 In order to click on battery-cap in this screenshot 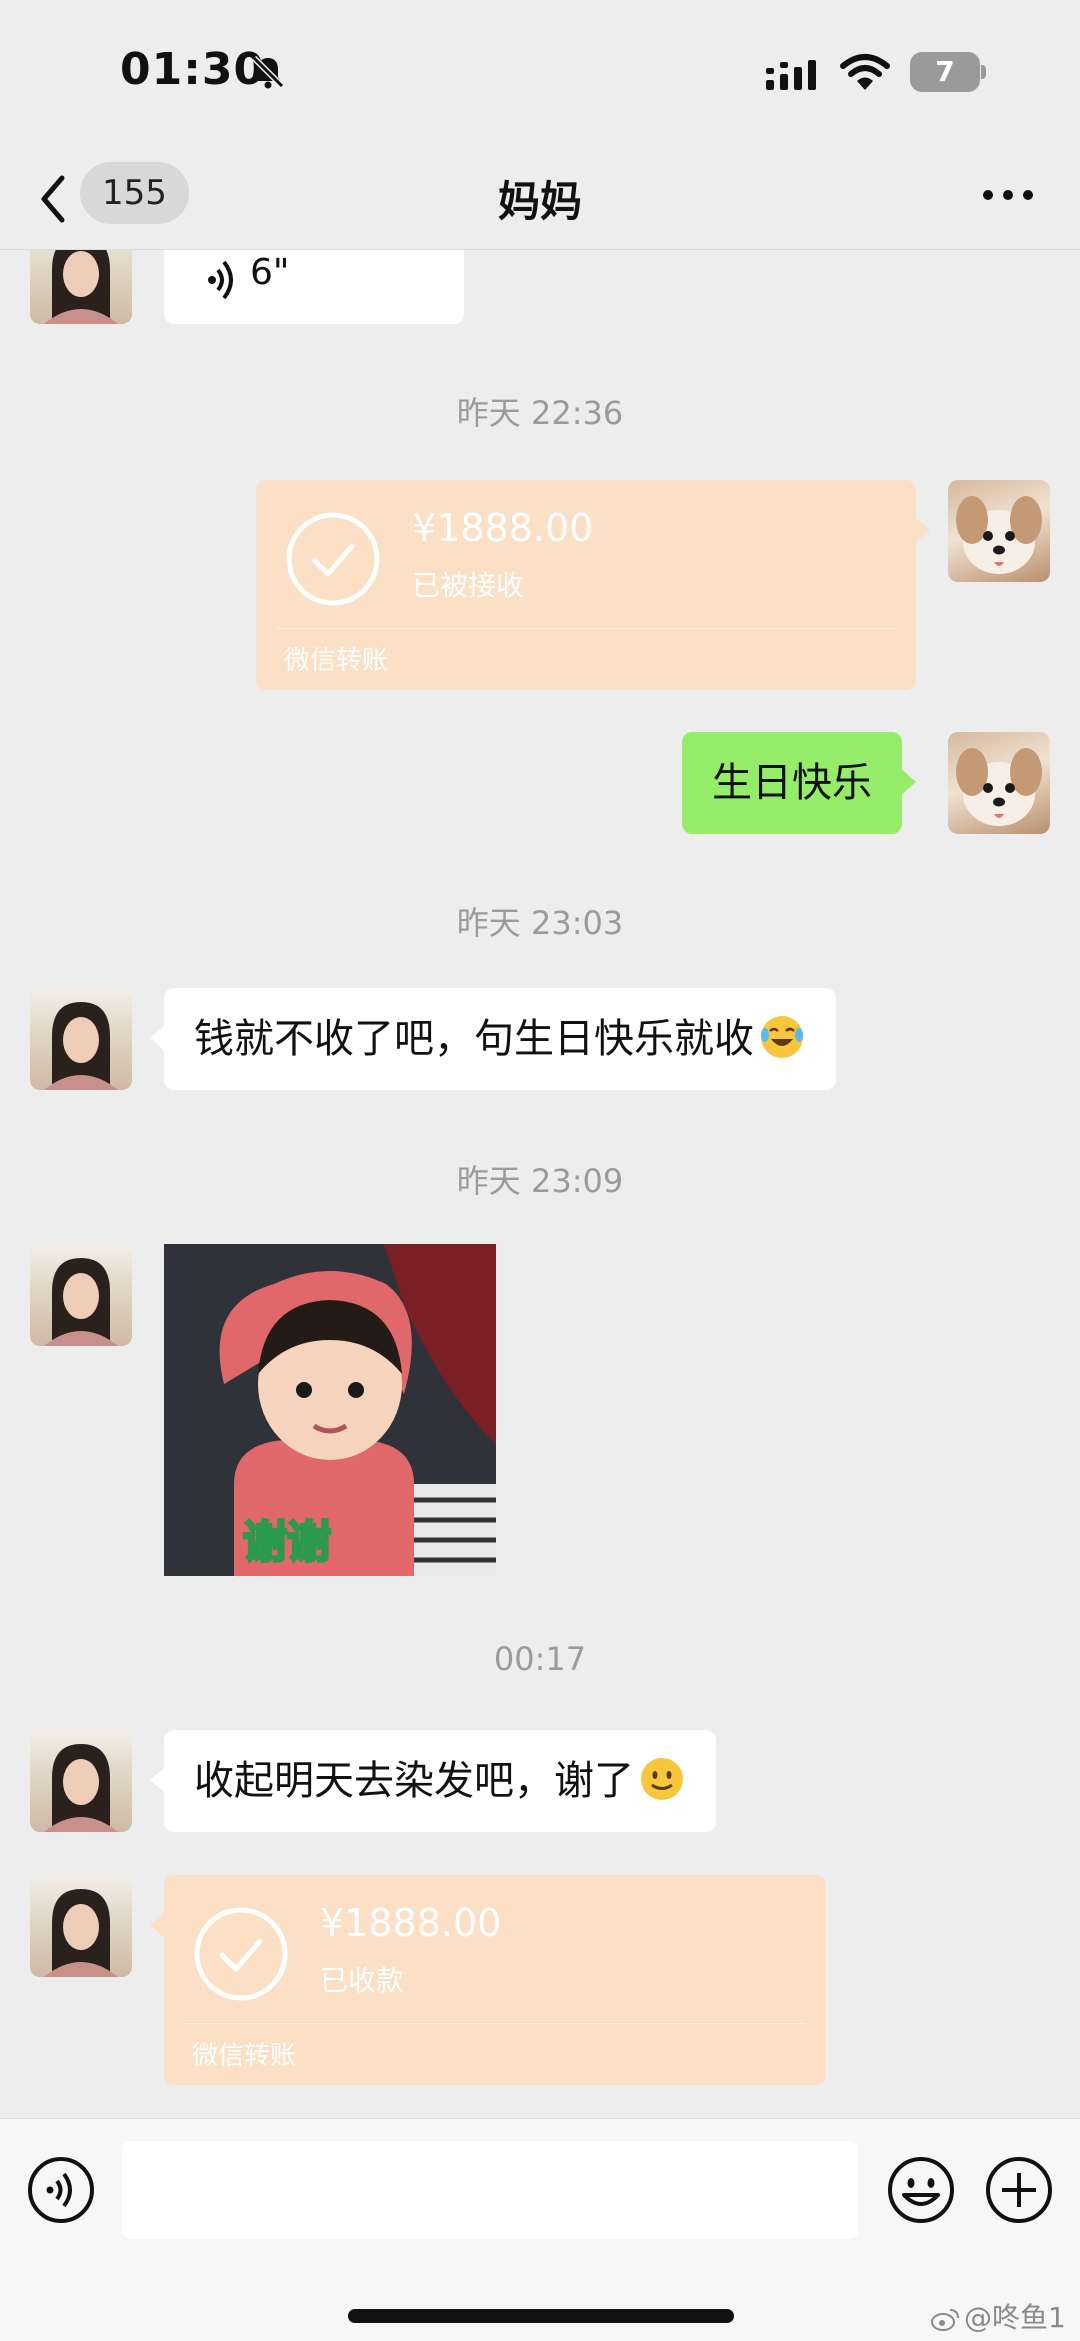, I will do `click(983, 72)`.